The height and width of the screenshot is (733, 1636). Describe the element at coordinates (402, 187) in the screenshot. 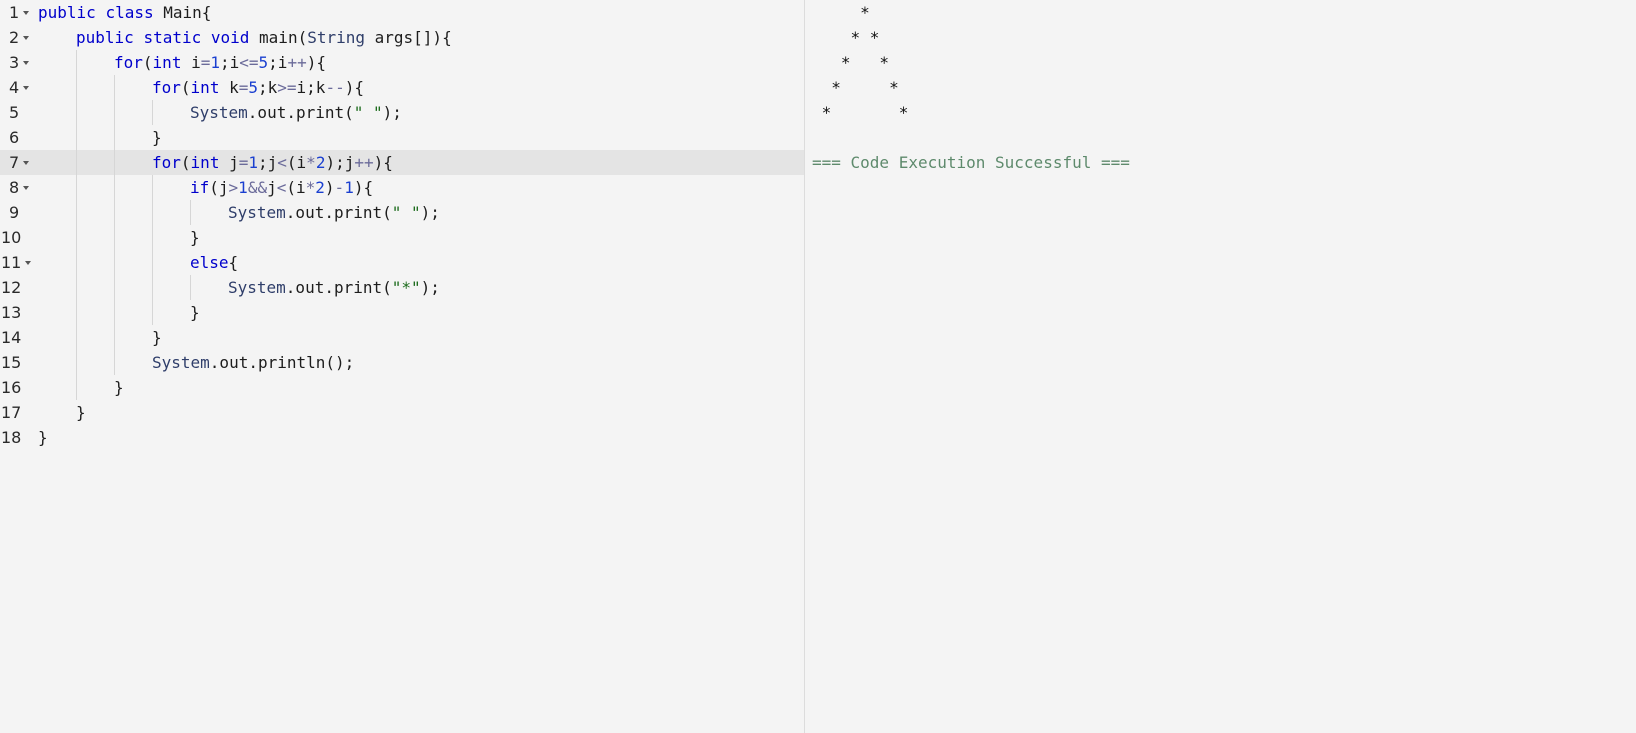

I see `code-line: 8 if(j>1&&j<(i*2)-1){` at that location.